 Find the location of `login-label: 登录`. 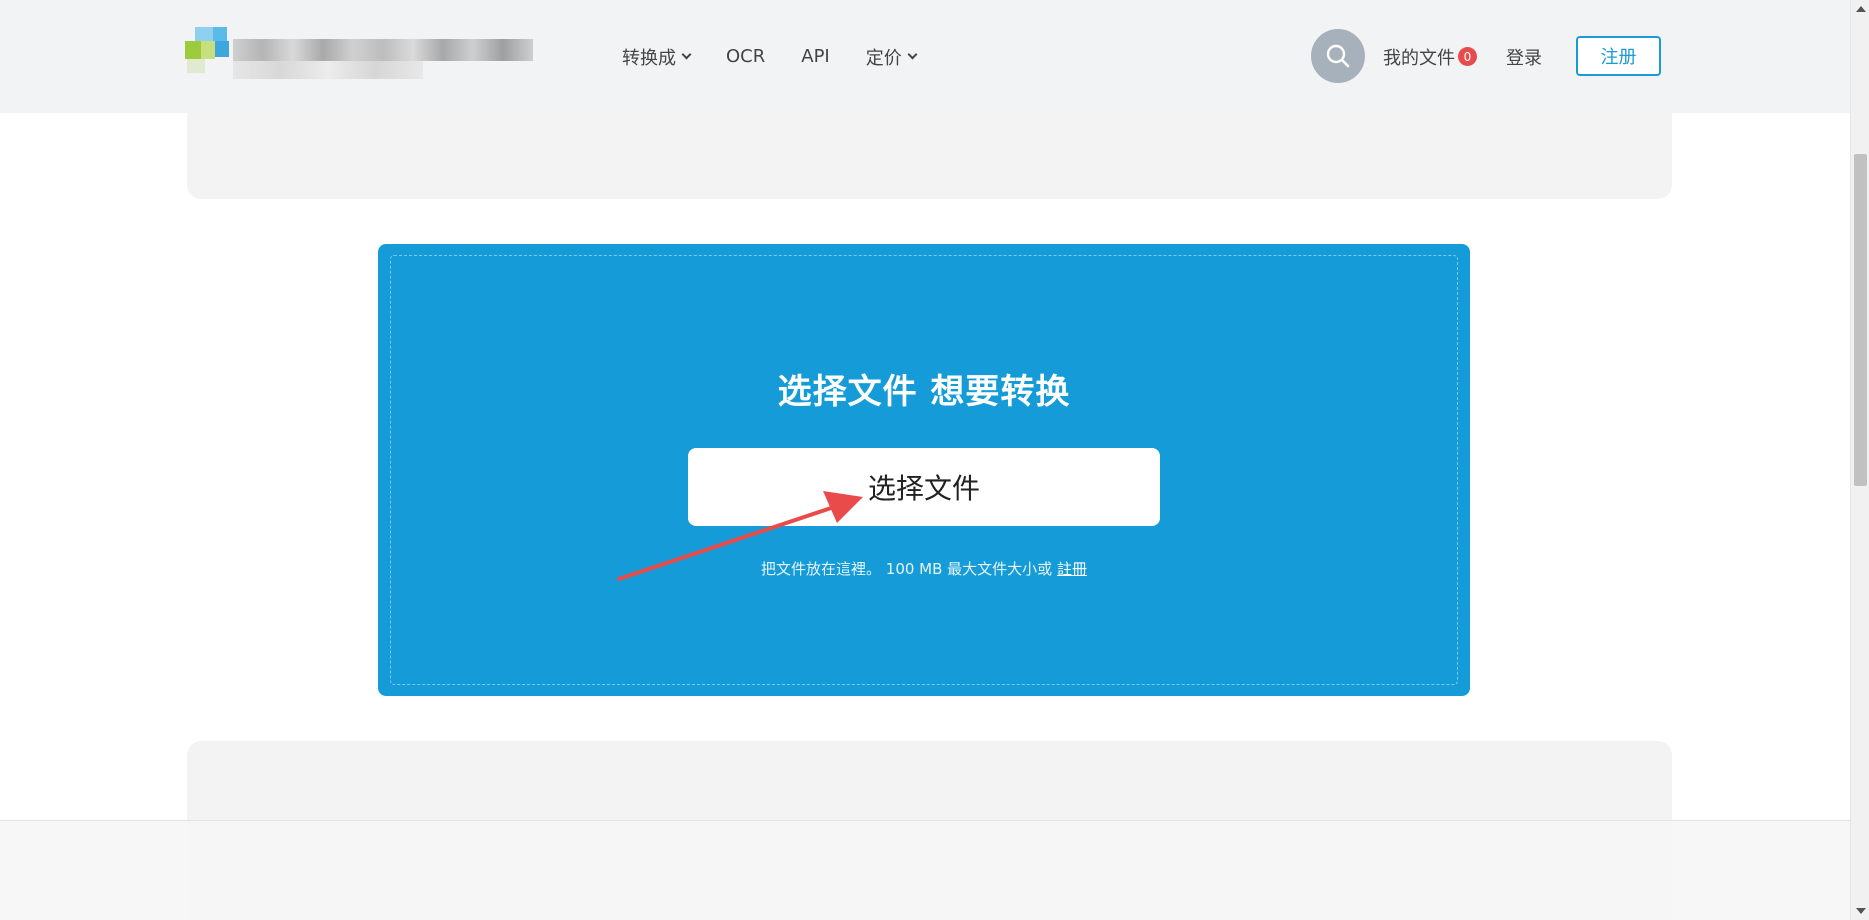

login-label: 登录 is located at coordinates (1524, 58).